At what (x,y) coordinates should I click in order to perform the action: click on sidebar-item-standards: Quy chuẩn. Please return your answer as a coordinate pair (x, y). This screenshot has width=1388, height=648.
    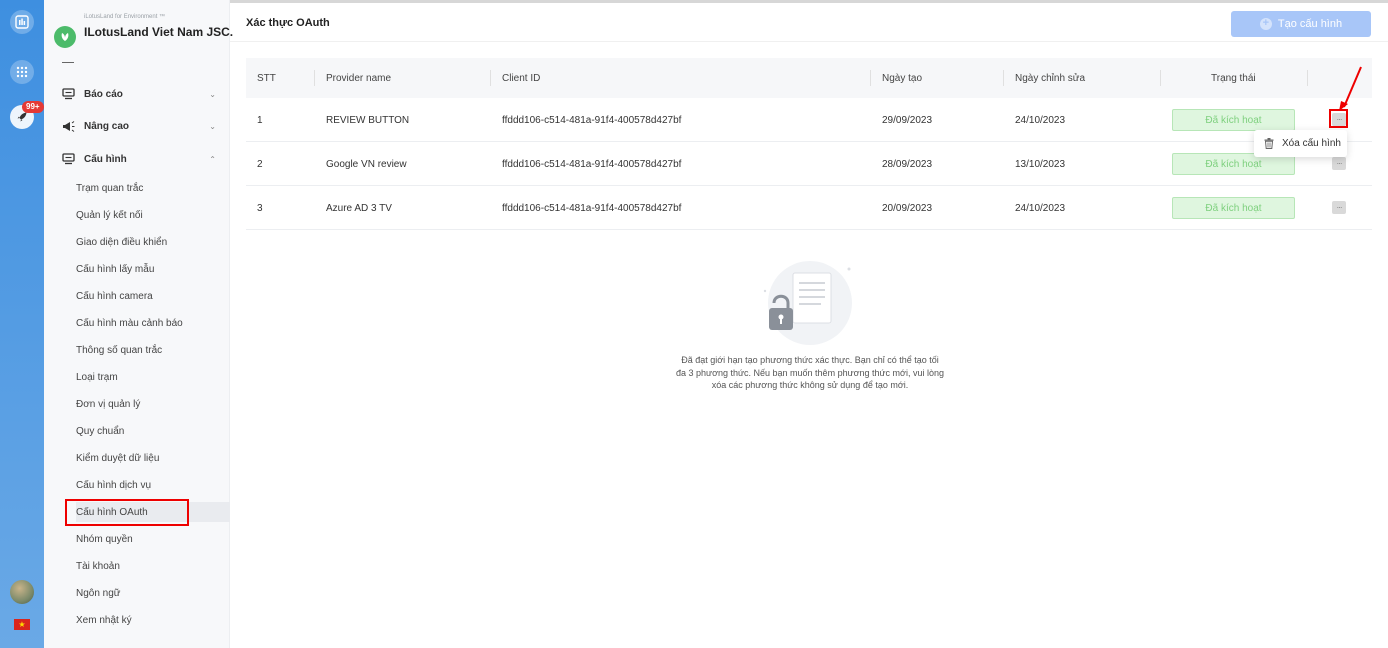
    Looking at the image, I should click on (153, 431).